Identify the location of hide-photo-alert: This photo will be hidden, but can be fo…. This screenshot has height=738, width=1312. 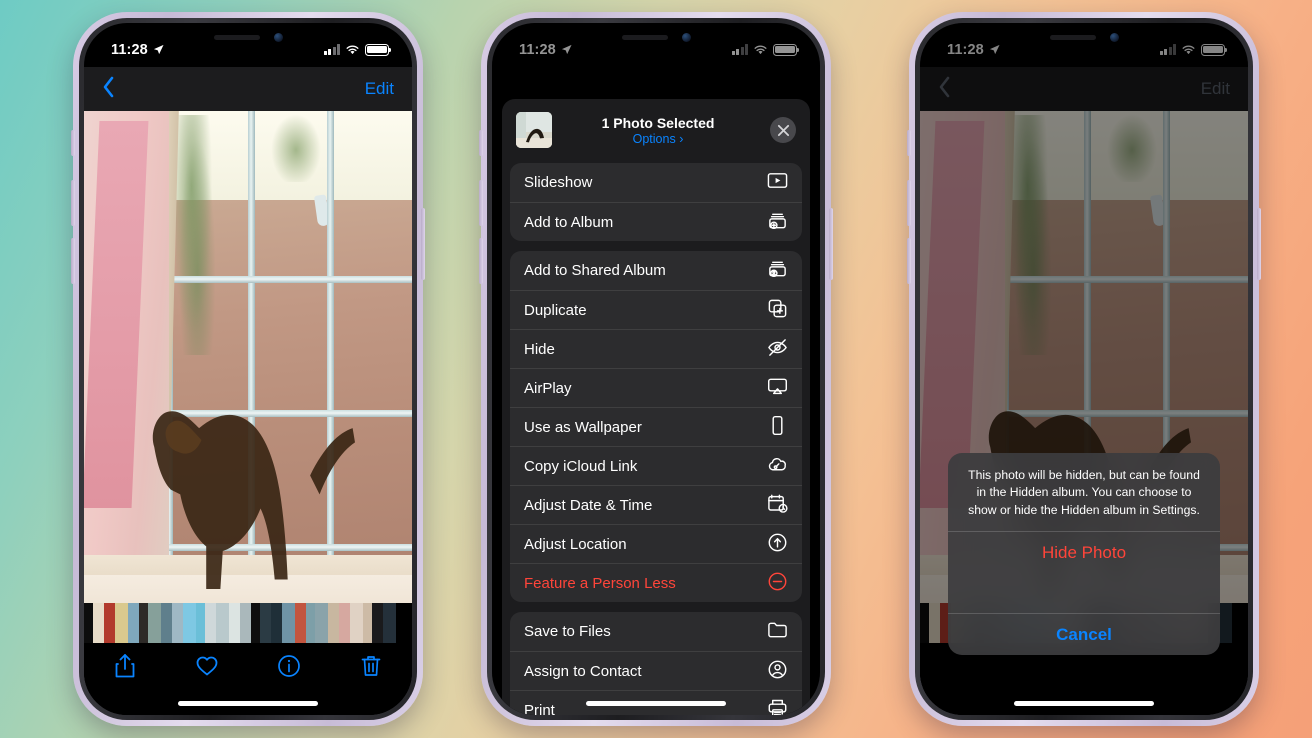
(1084, 554).